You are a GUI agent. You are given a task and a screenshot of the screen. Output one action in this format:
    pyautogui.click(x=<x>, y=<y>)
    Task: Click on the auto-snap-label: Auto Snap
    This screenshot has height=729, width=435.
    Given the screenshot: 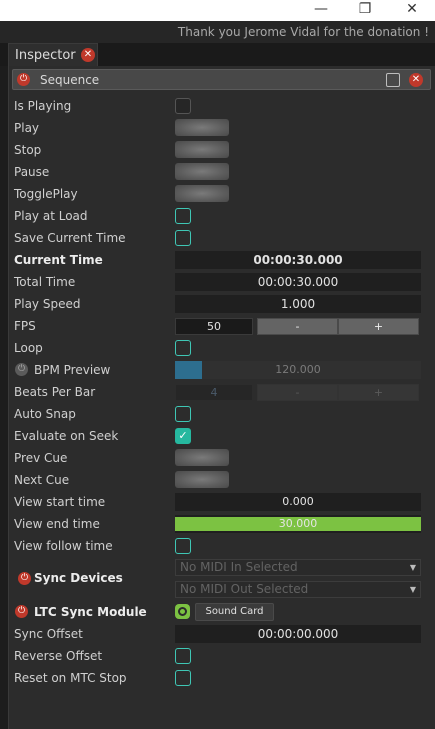 What is the action you would take?
    pyautogui.click(x=45, y=414)
    